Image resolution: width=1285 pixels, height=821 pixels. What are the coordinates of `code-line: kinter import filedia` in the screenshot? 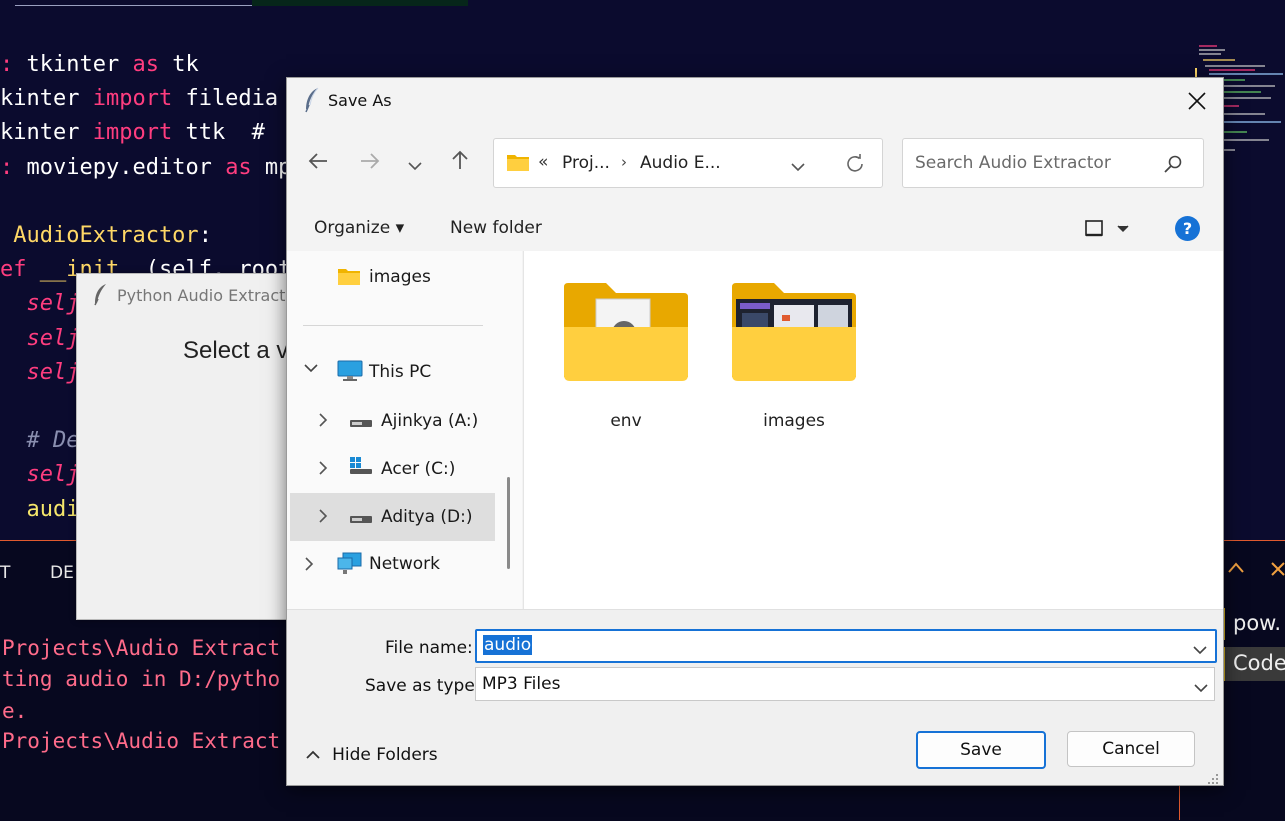 It's located at (139, 98).